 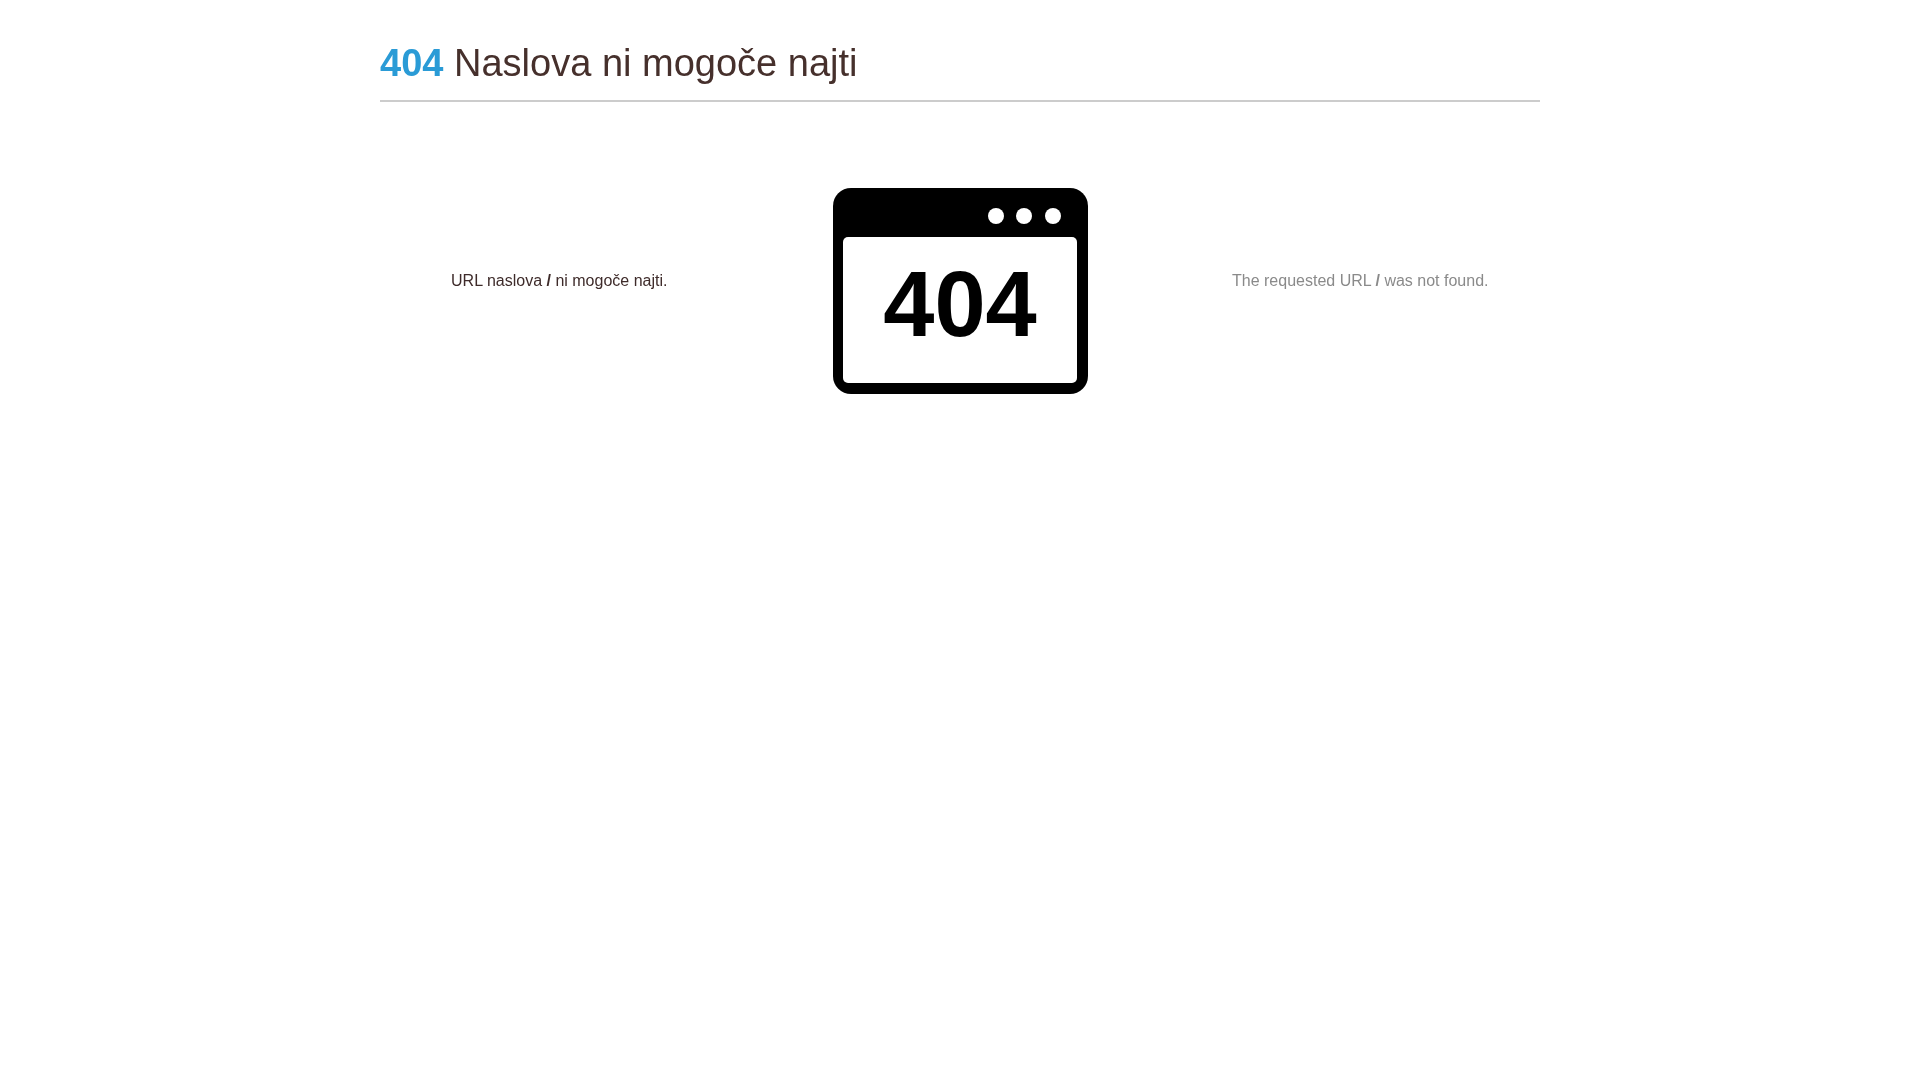 I want to click on error-message-english: The requested URL / was not found., so click(x=1360, y=280).